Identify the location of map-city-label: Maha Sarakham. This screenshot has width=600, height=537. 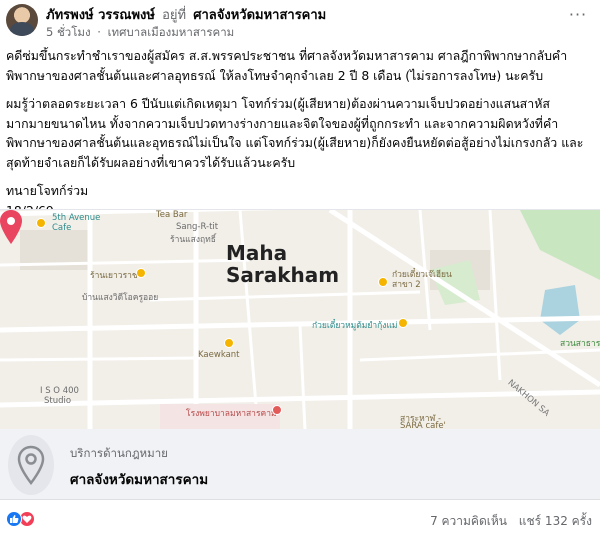
(282, 264).